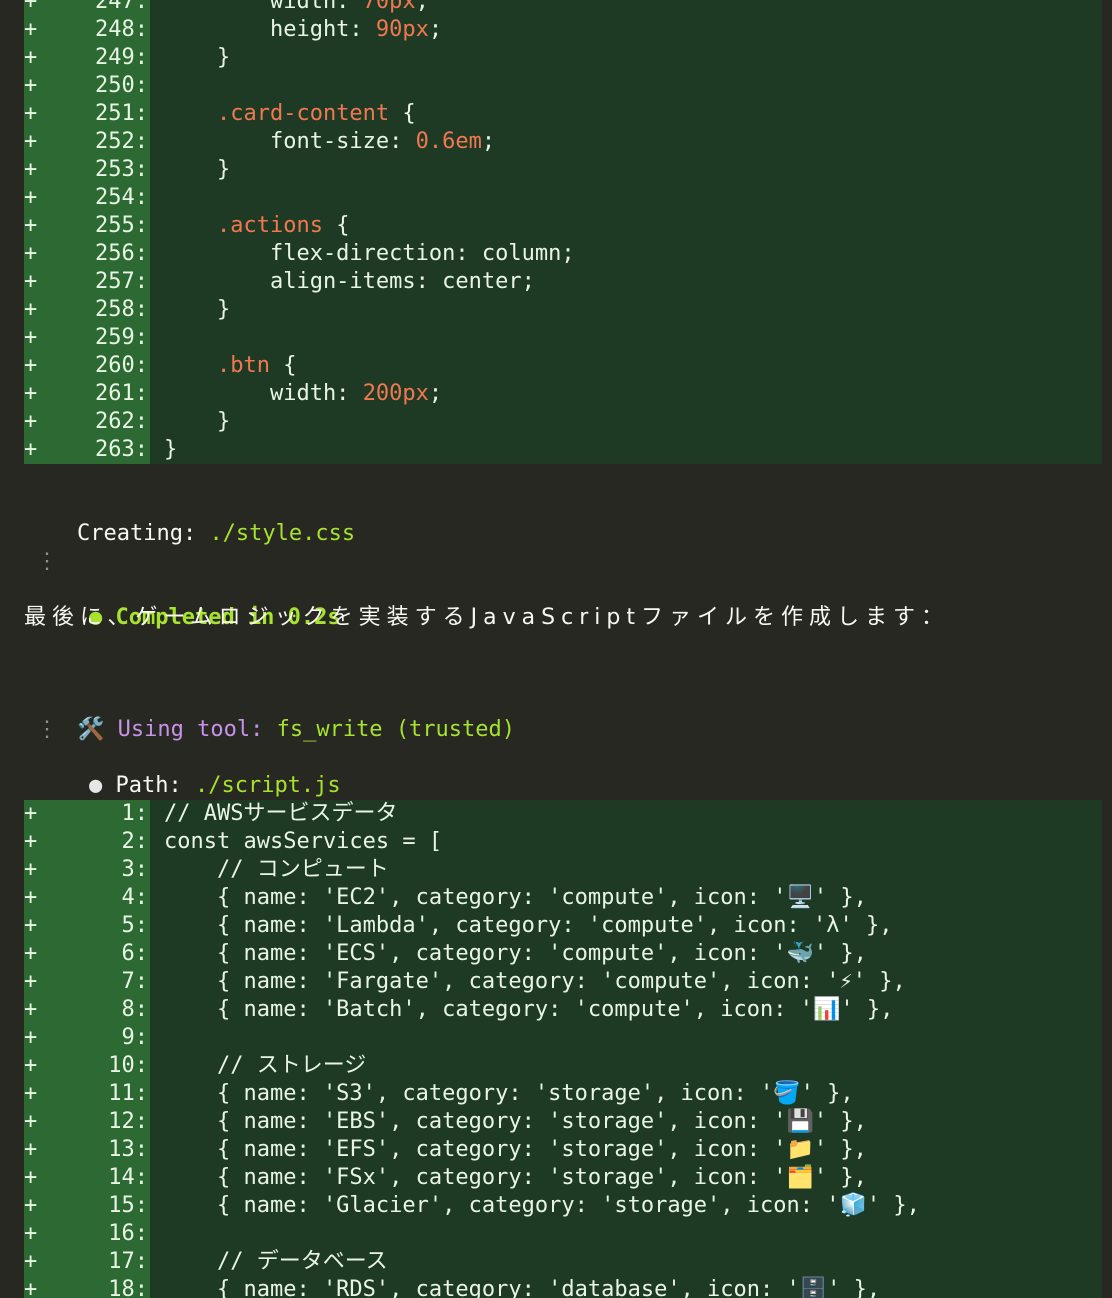 The height and width of the screenshot is (1298, 1112). I want to click on line-number: 262:, so click(121, 421).